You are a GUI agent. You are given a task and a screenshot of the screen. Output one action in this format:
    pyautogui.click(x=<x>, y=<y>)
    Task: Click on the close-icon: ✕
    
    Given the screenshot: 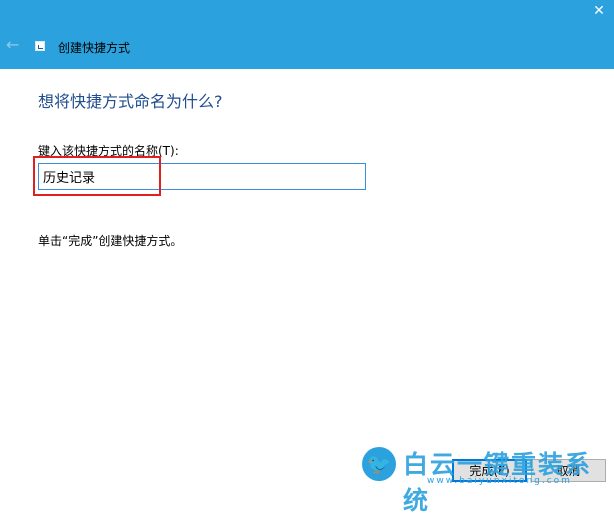 What is the action you would take?
    pyautogui.click(x=599, y=11)
    